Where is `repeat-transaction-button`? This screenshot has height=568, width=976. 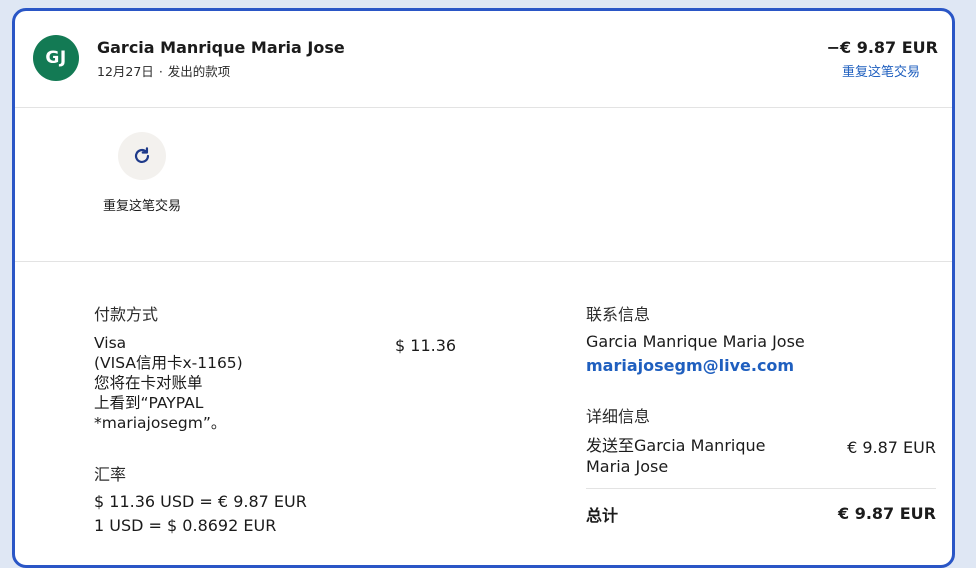 repeat-transaction-button is located at coordinates (142, 156).